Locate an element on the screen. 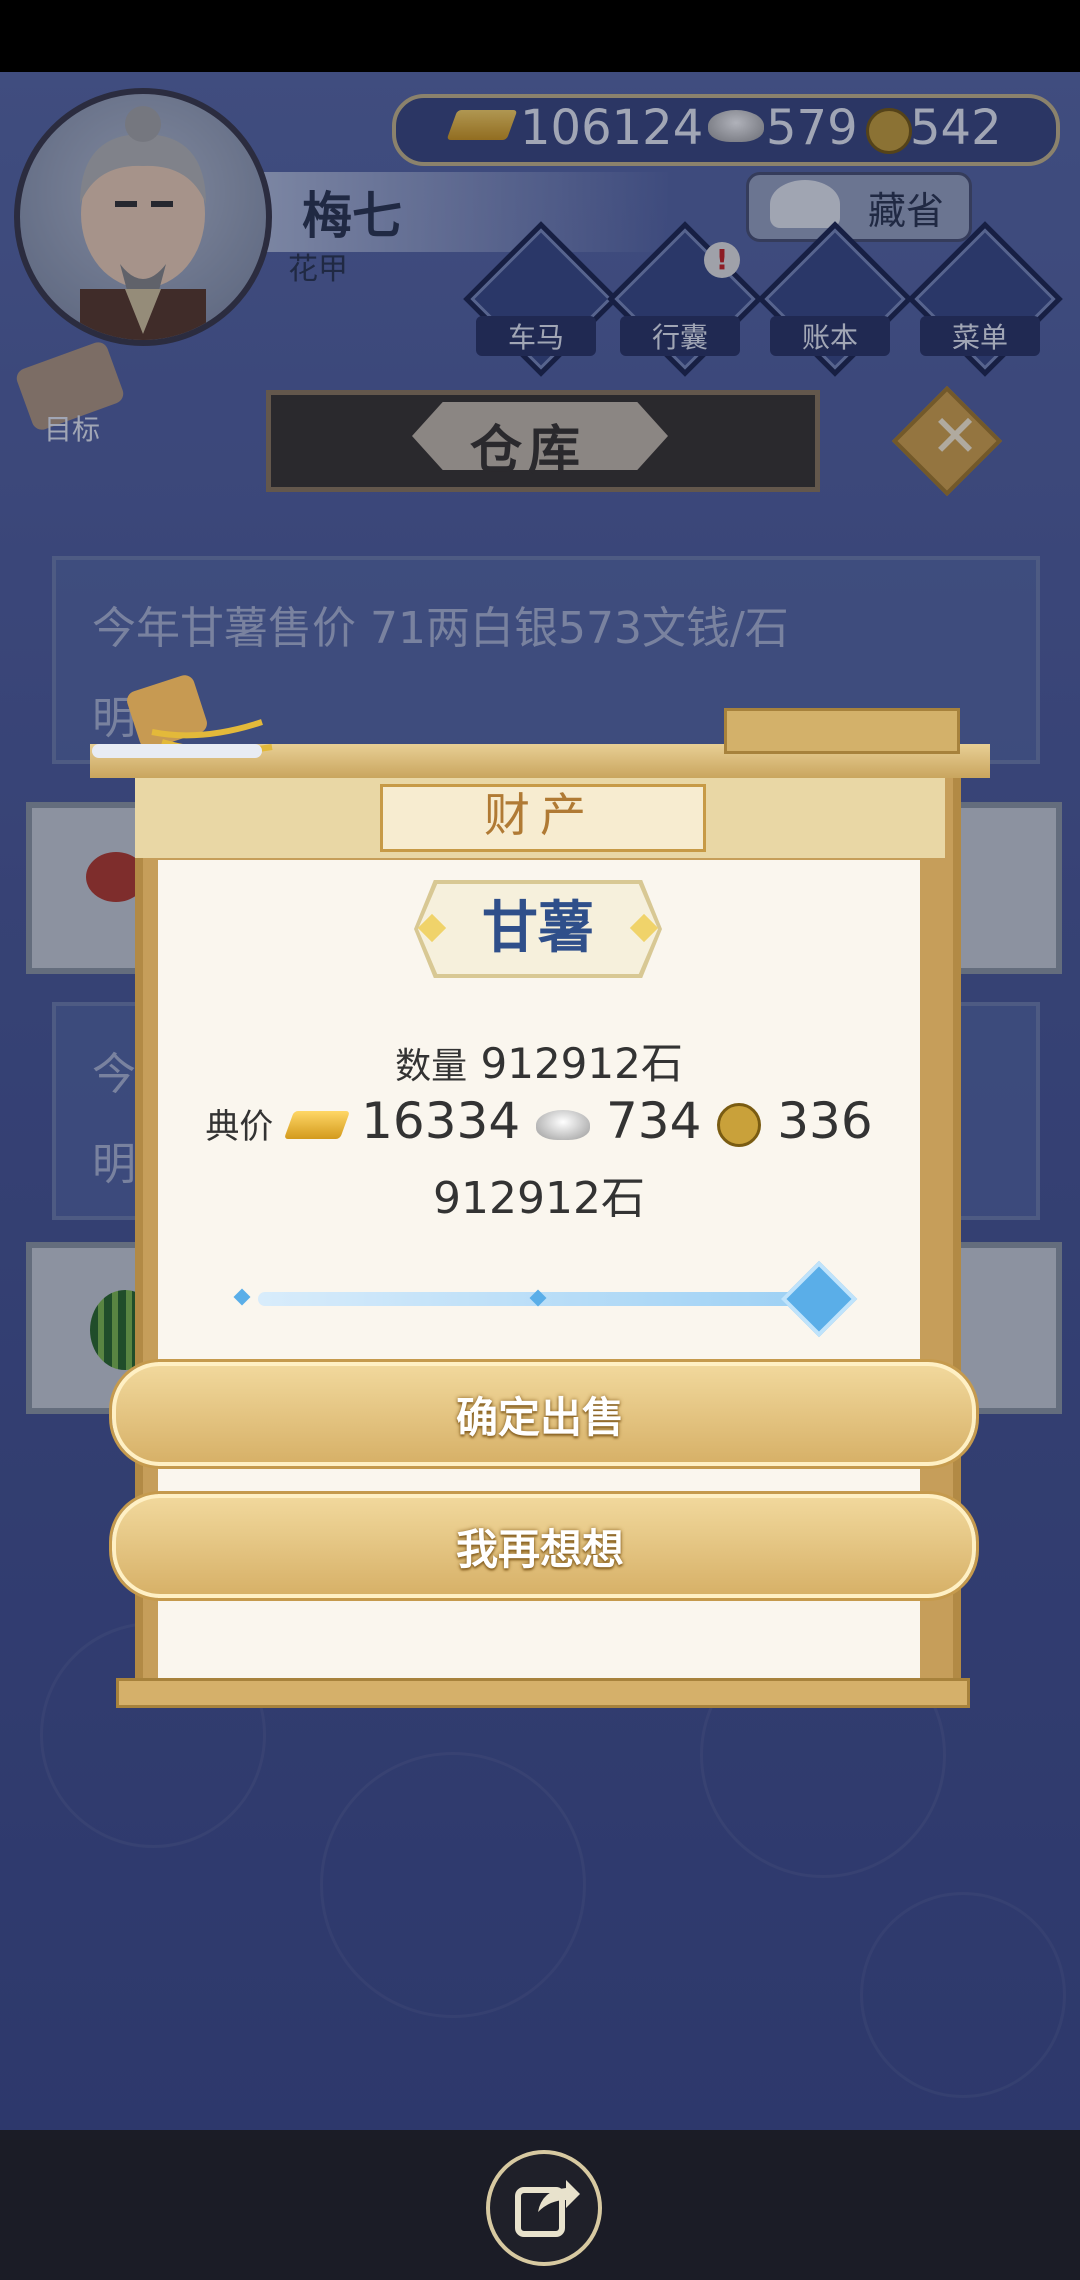  price-row: 典价 16334 734 336 is located at coordinates (539, 1121).